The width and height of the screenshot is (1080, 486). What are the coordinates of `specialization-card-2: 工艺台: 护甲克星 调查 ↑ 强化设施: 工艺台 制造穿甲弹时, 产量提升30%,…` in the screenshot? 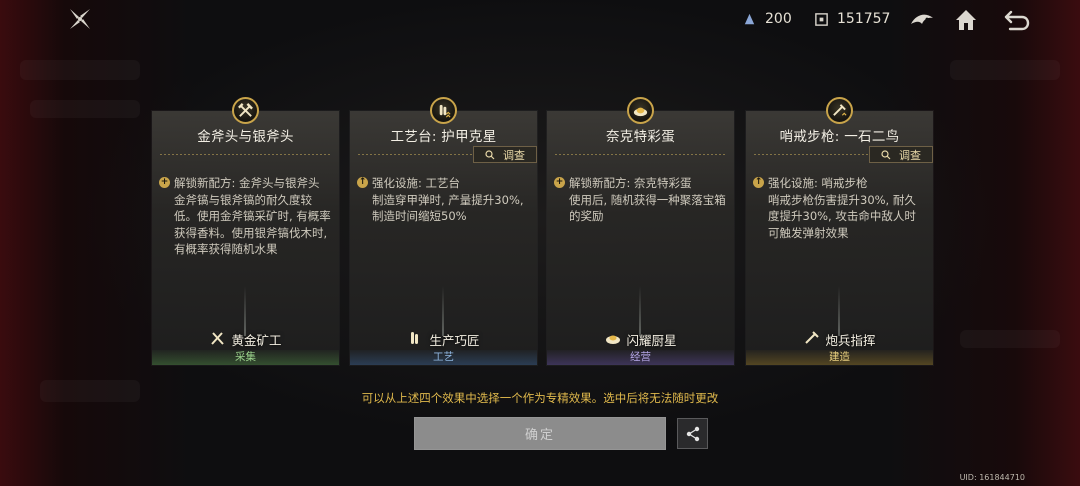 It's located at (443, 231).